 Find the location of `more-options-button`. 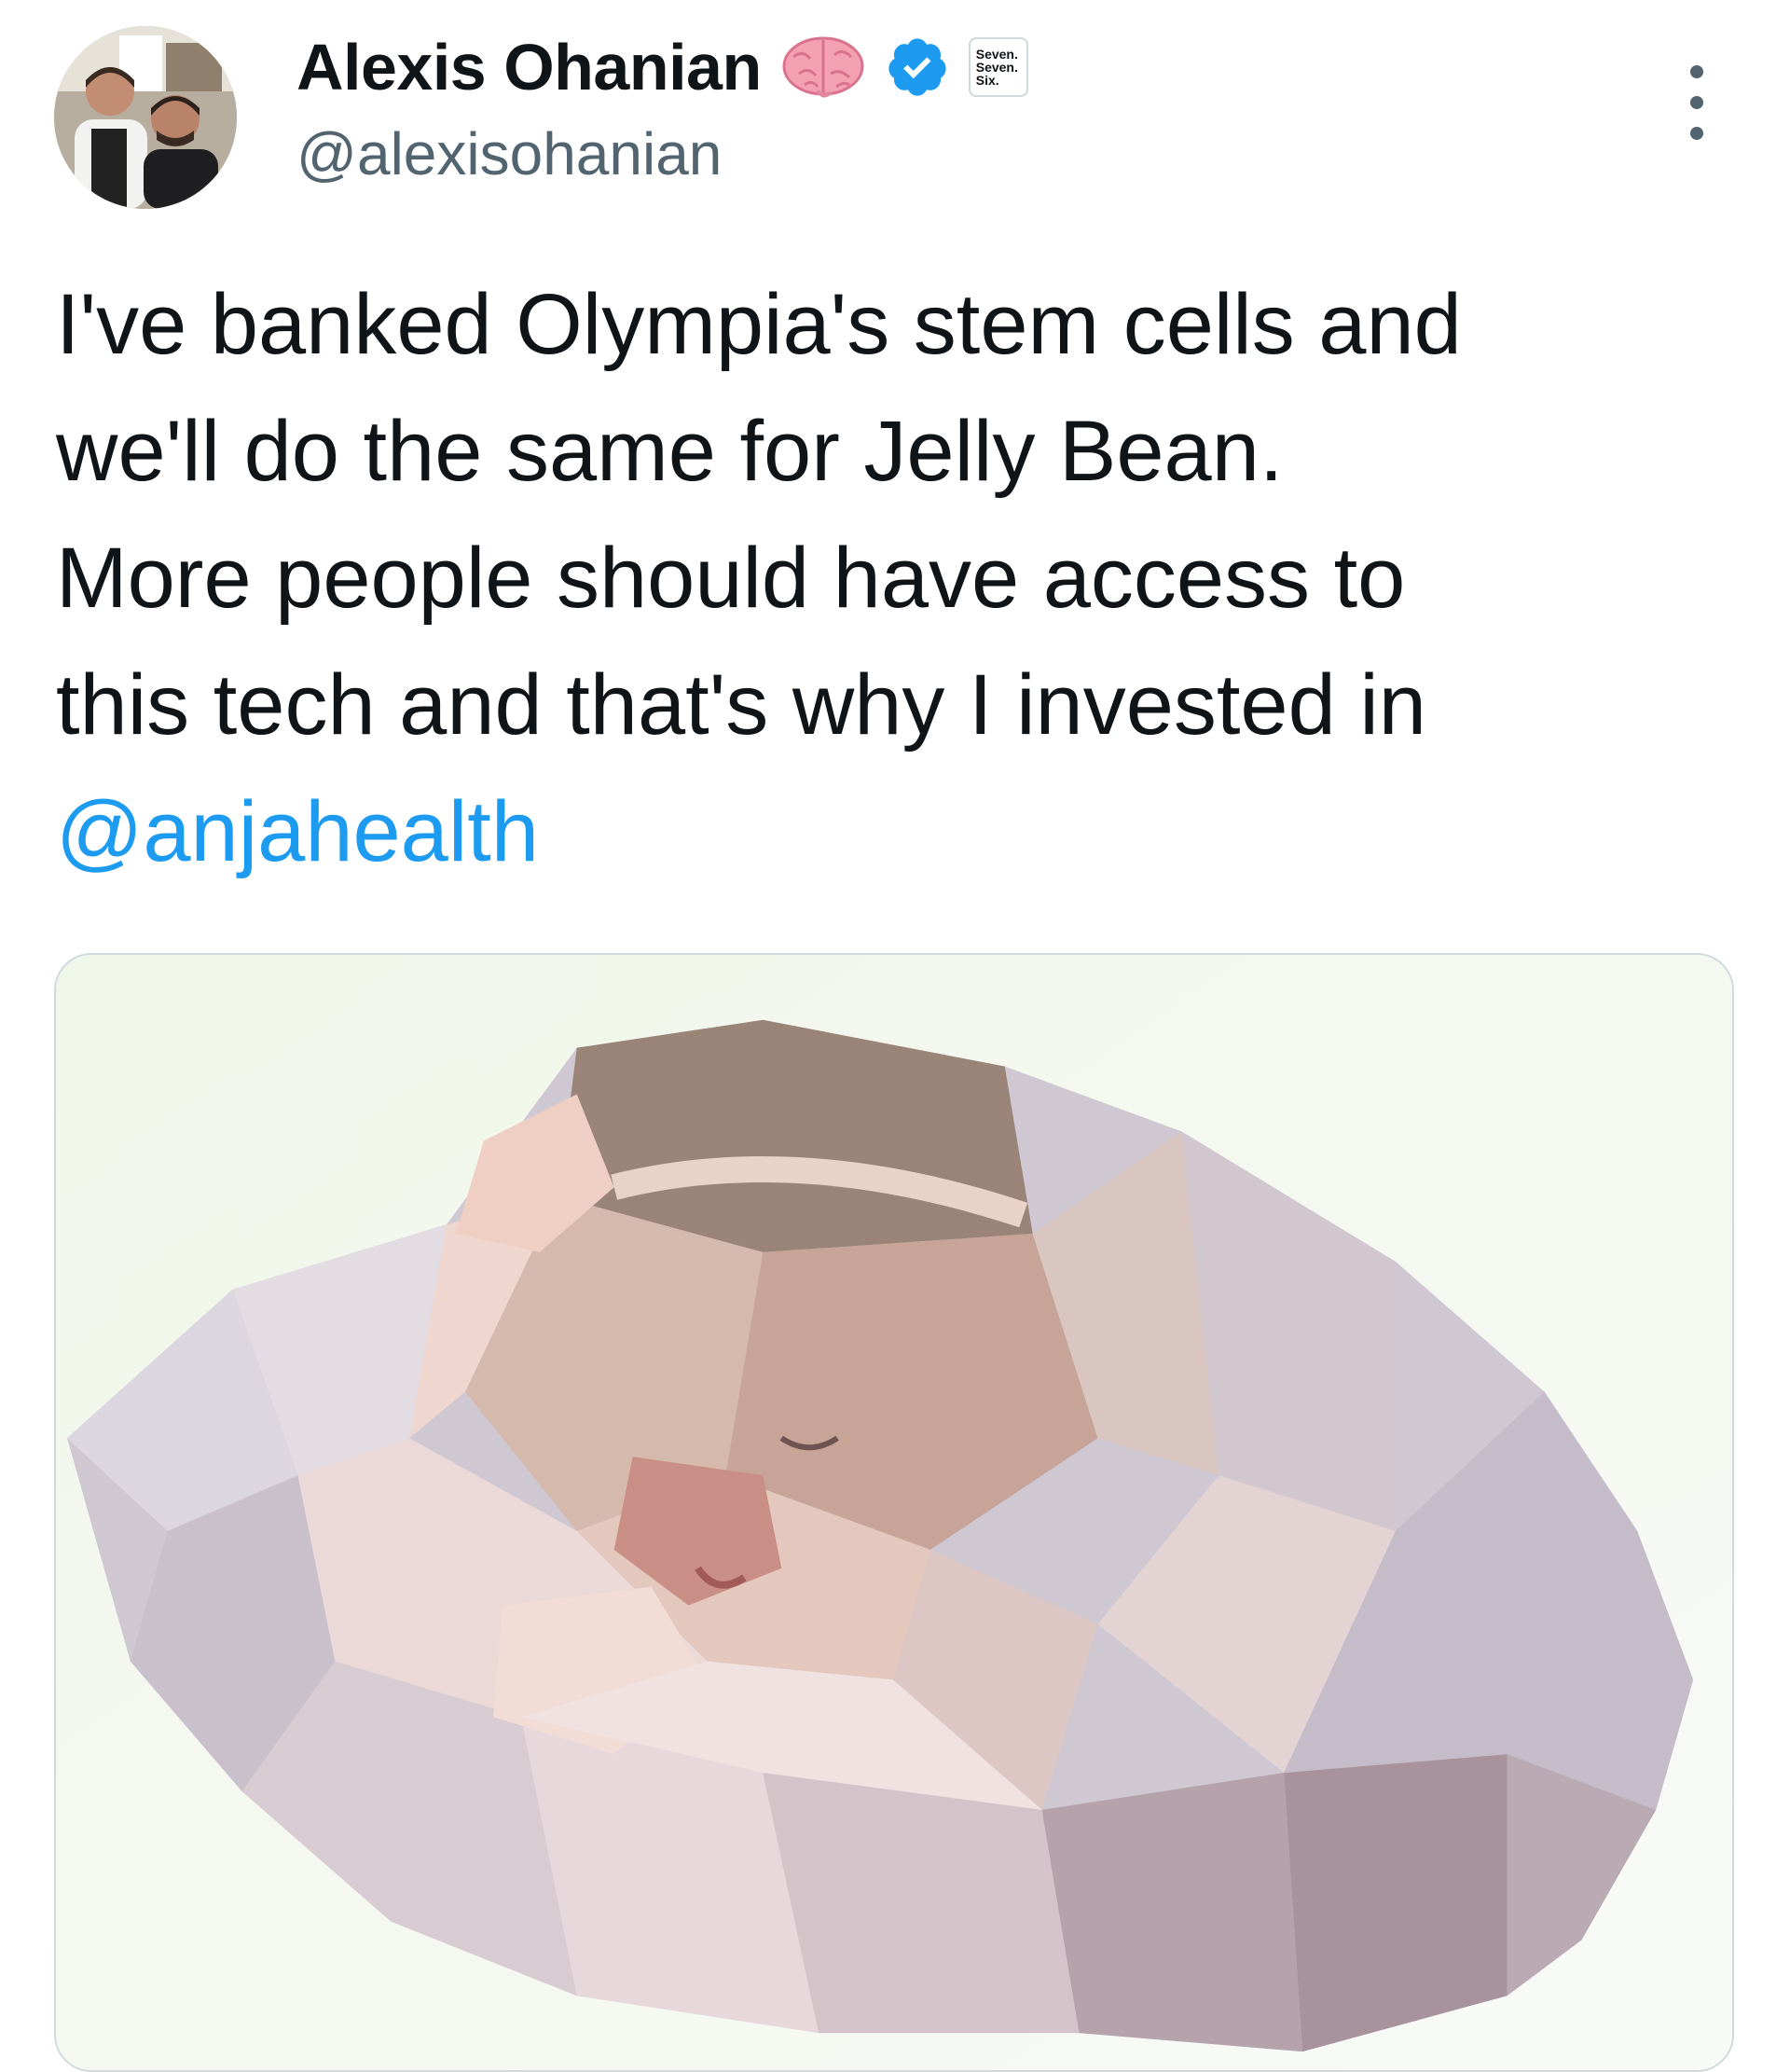

more-options-button is located at coordinates (1696, 102).